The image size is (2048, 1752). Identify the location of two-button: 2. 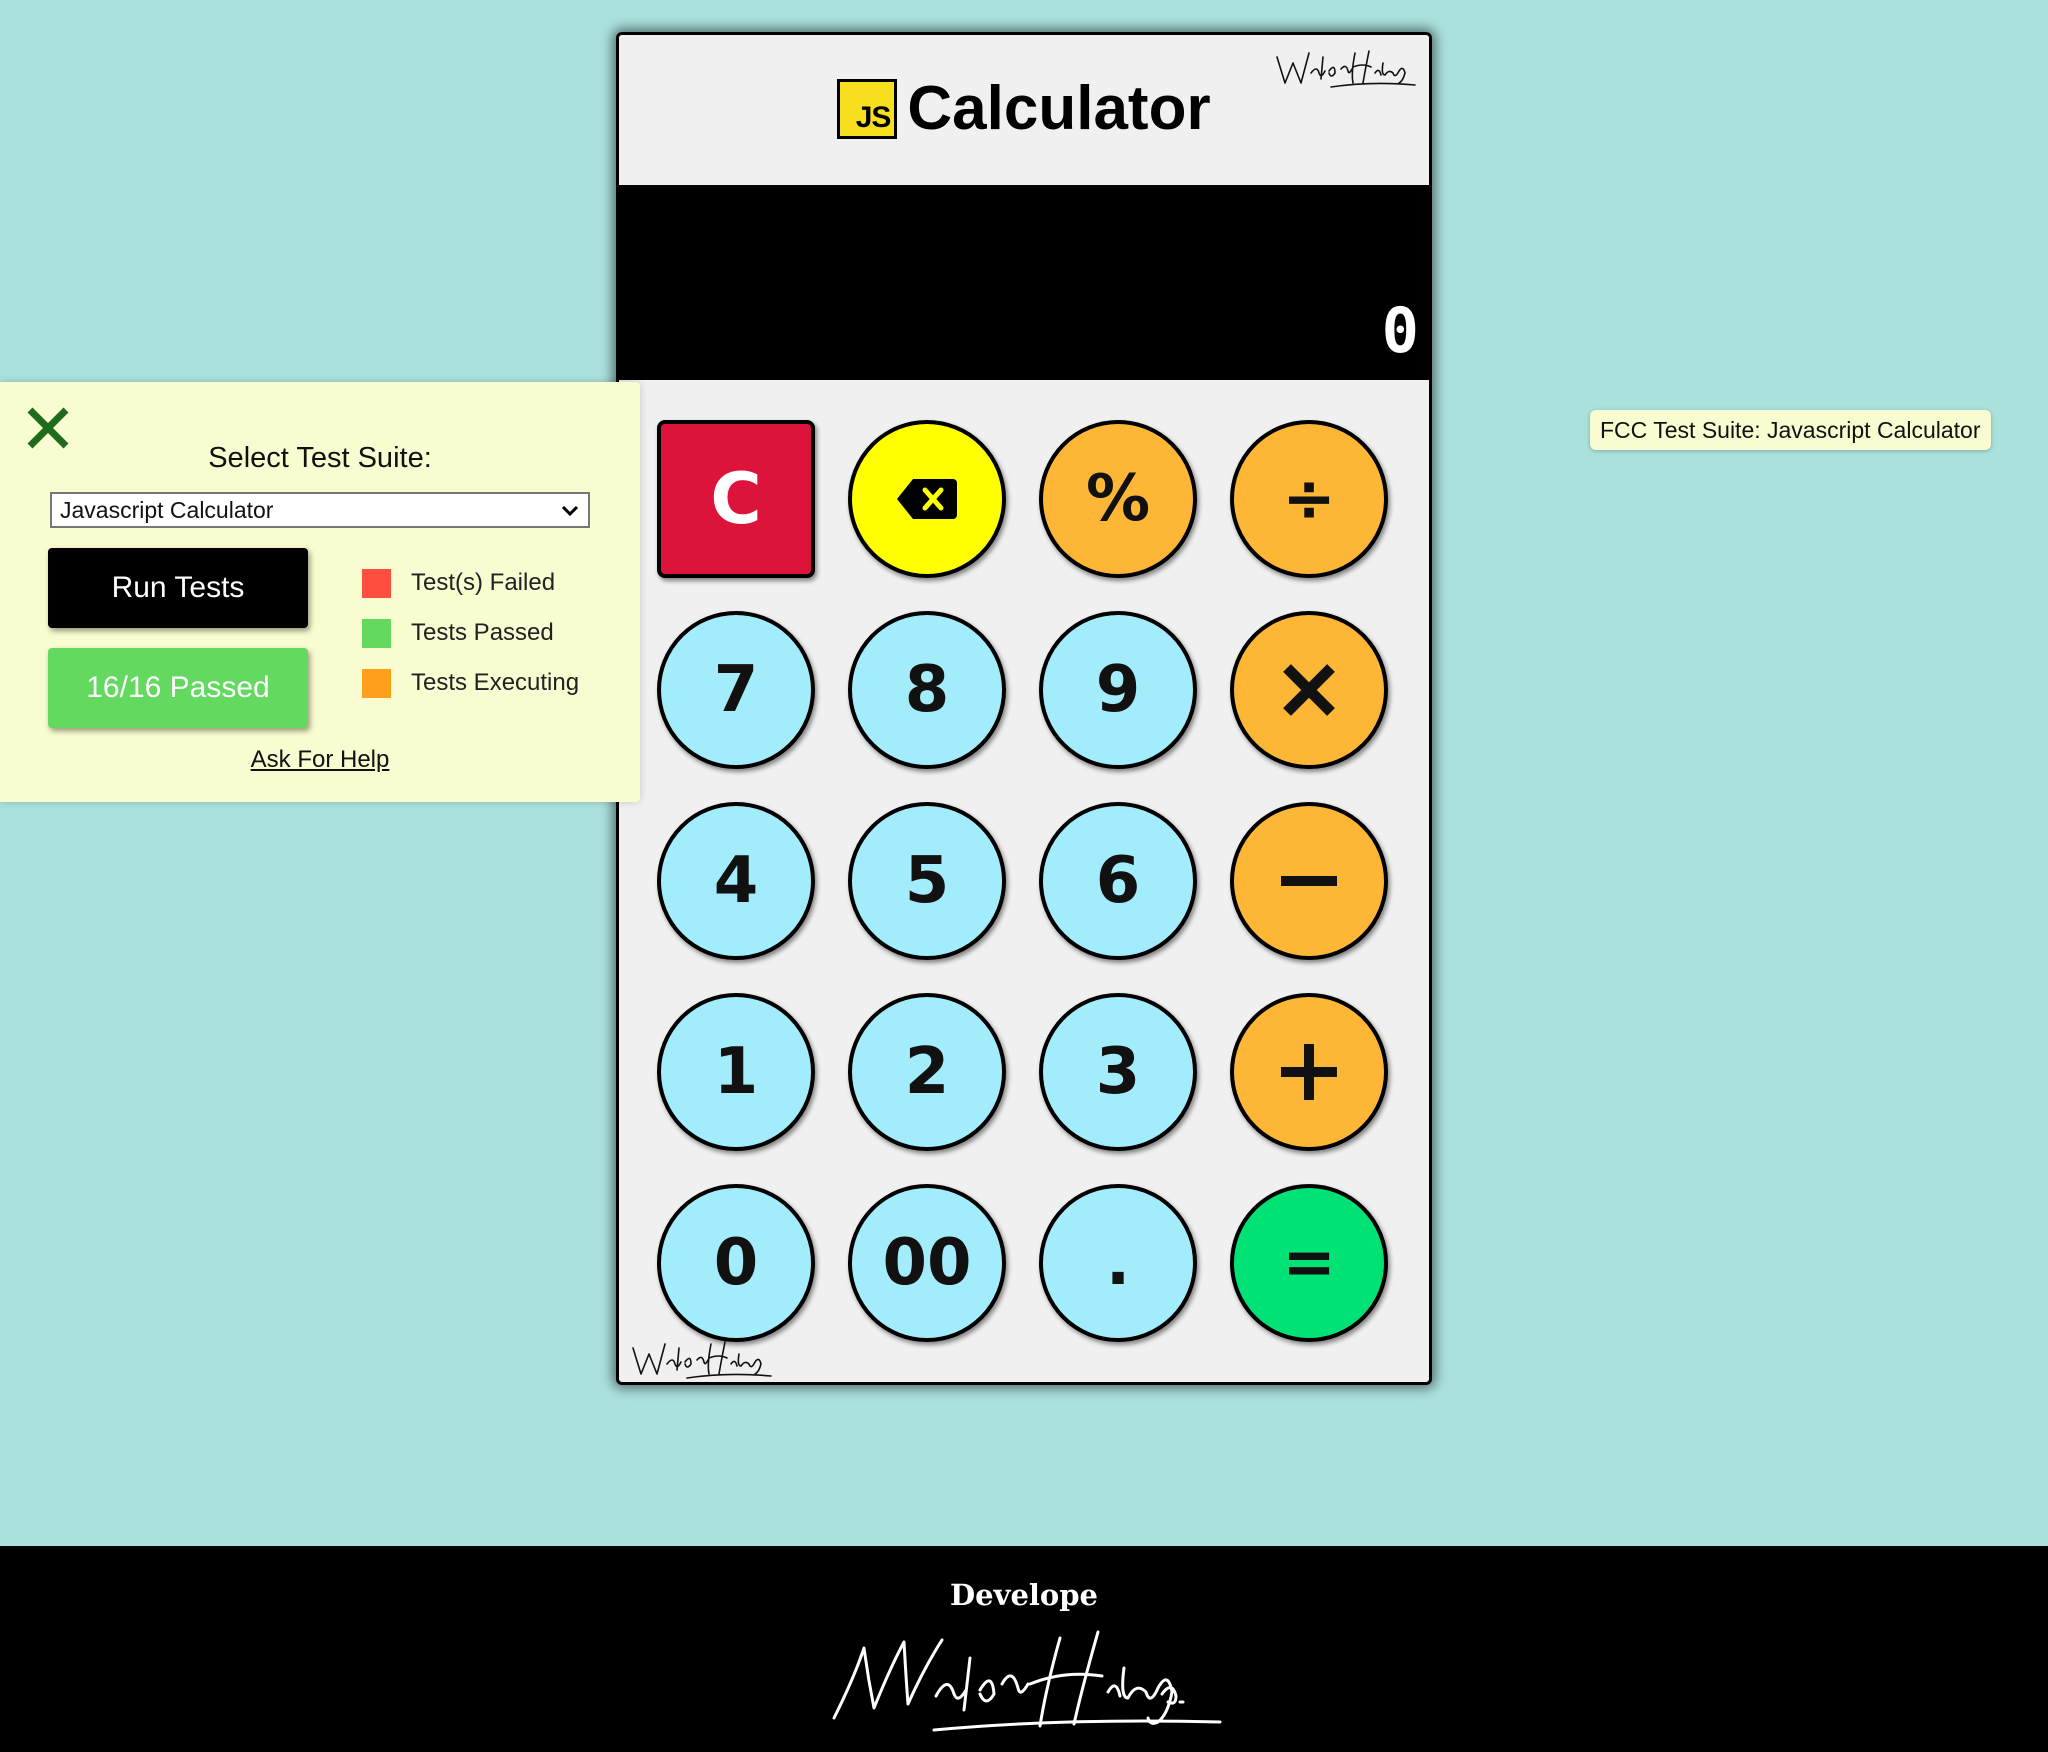
(927, 1072).